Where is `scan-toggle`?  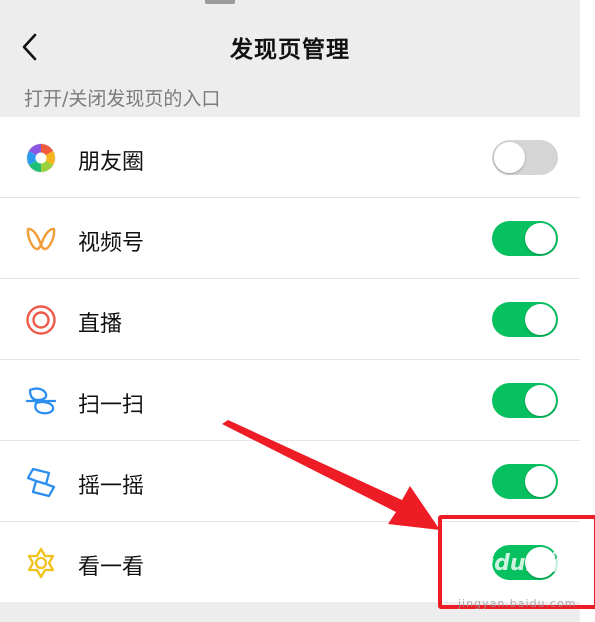
scan-toggle is located at coordinates (525, 400).